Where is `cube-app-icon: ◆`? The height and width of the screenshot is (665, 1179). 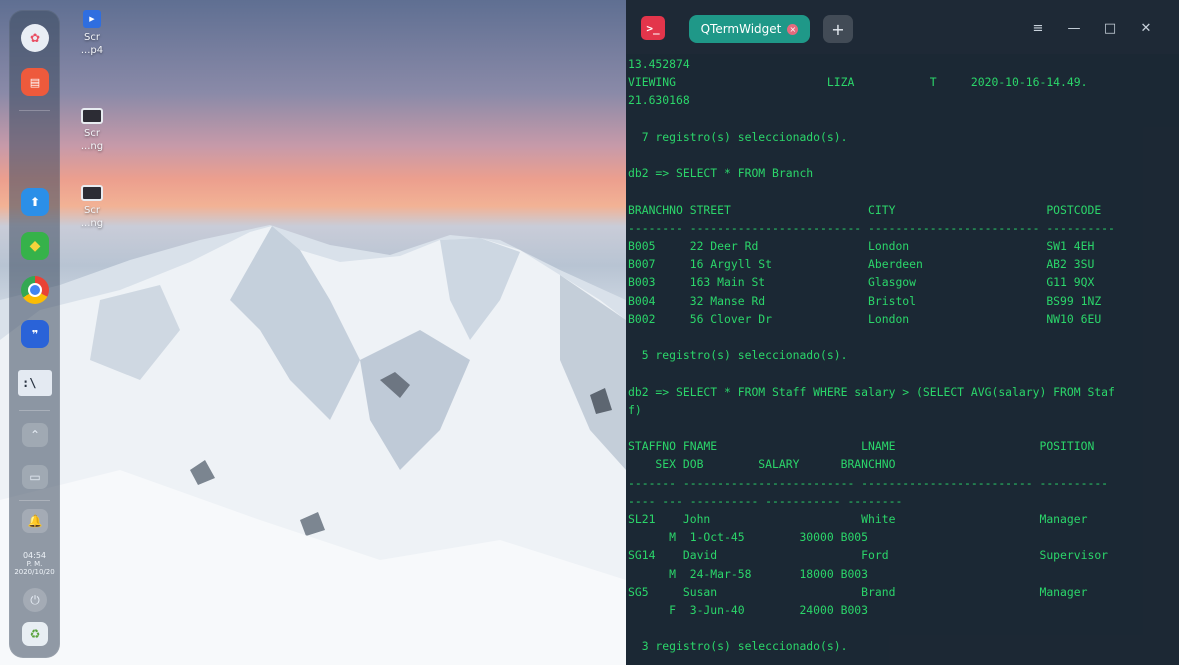
cube-app-icon: ◆ is located at coordinates (35, 246).